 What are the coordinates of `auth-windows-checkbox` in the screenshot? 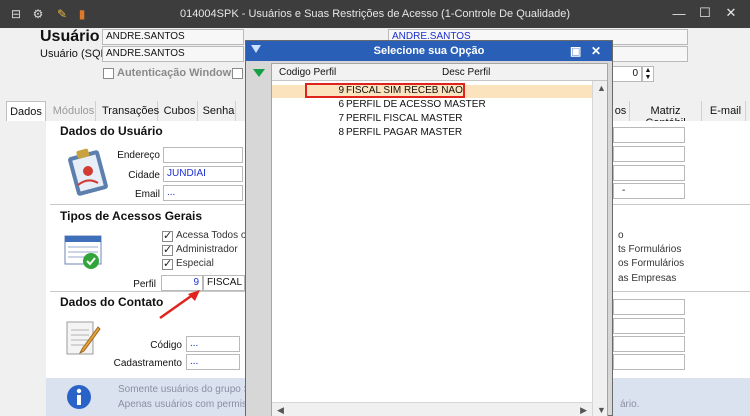 It's located at (108, 73).